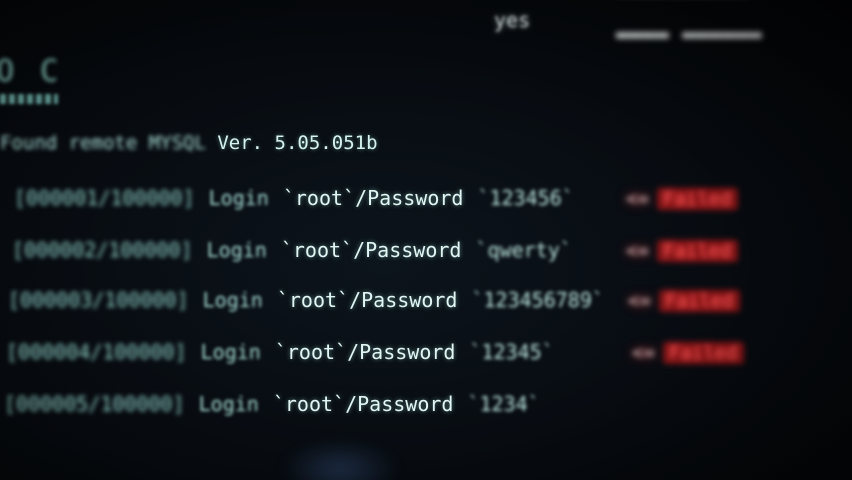 Image resolution: width=852 pixels, height=480 pixels. What do you see at coordinates (29, 99) in the screenshot?
I see `left-edge-underline` at bounding box center [29, 99].